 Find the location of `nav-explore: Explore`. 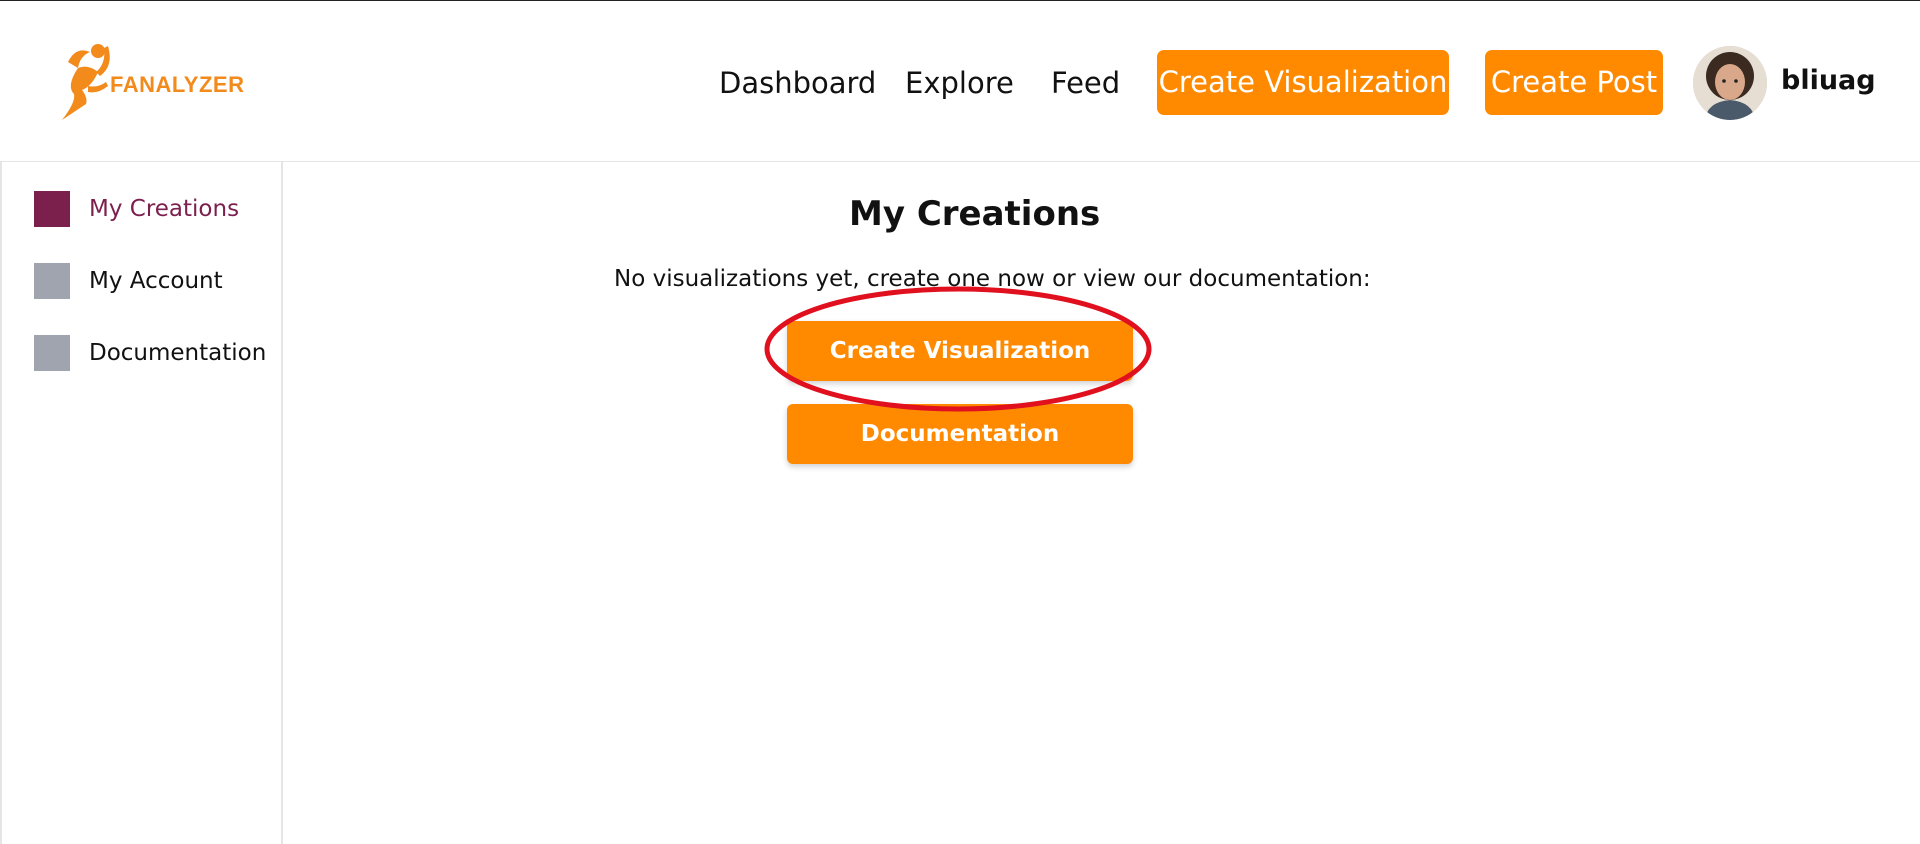

nav-explore: Explore is located at coordinates (959, 83).